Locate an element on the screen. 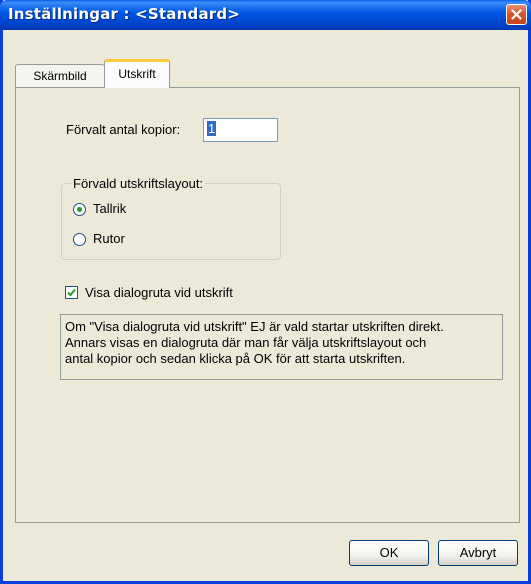 This screenshot has height=584, width=531. window-title: Inställningar : <Standard> is located at coordinates (124, 14).